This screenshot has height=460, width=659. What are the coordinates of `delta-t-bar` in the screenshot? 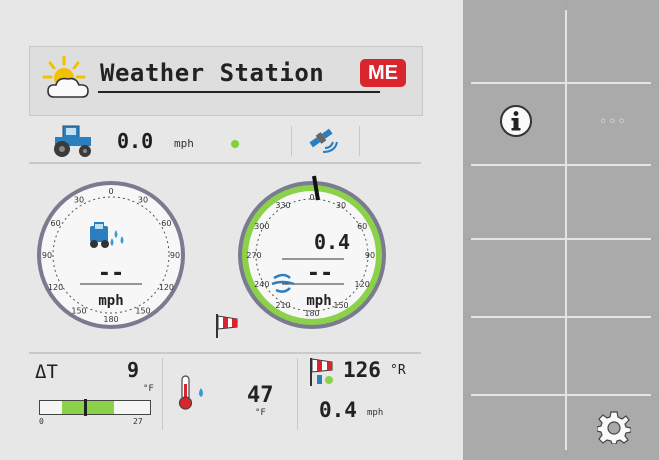 It's located at (95, 407).